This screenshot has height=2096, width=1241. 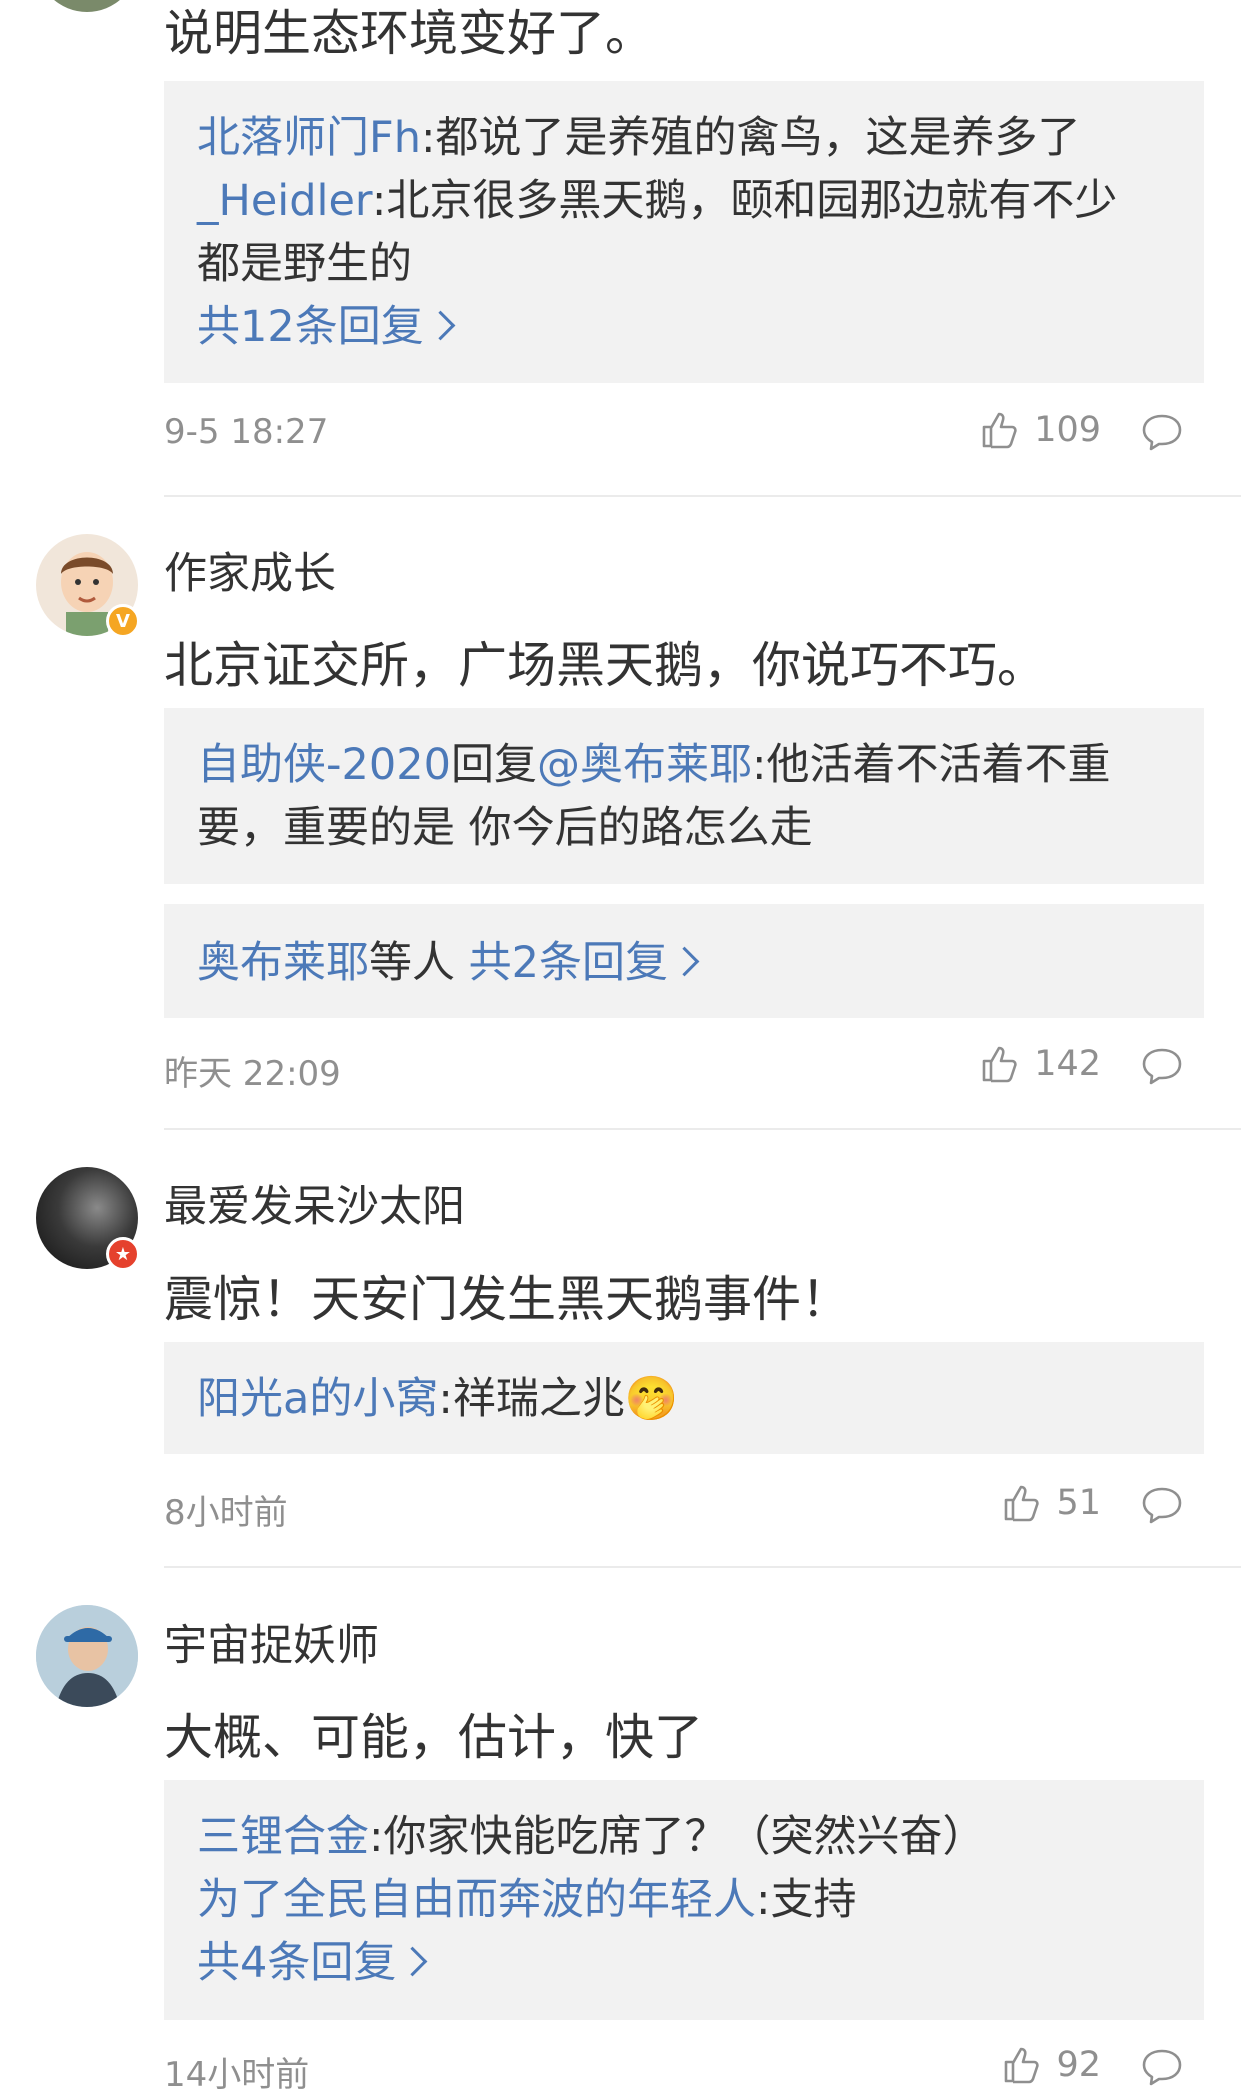 What do you see at coordinates (324, 765) in the screenshot?
I see `reply-user: 自助侠-2020` at bounding box center [324, 765].